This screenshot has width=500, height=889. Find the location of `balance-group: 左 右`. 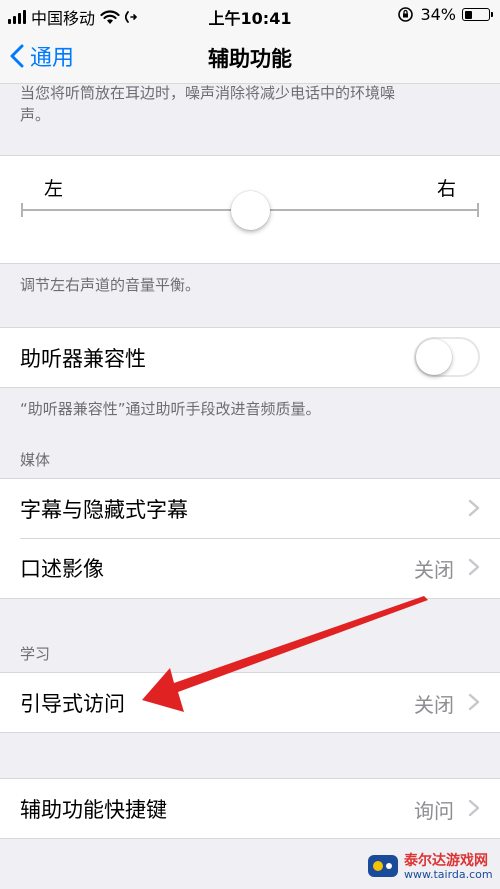

balance-group: 左 右 is located at coordinates (250, 209).